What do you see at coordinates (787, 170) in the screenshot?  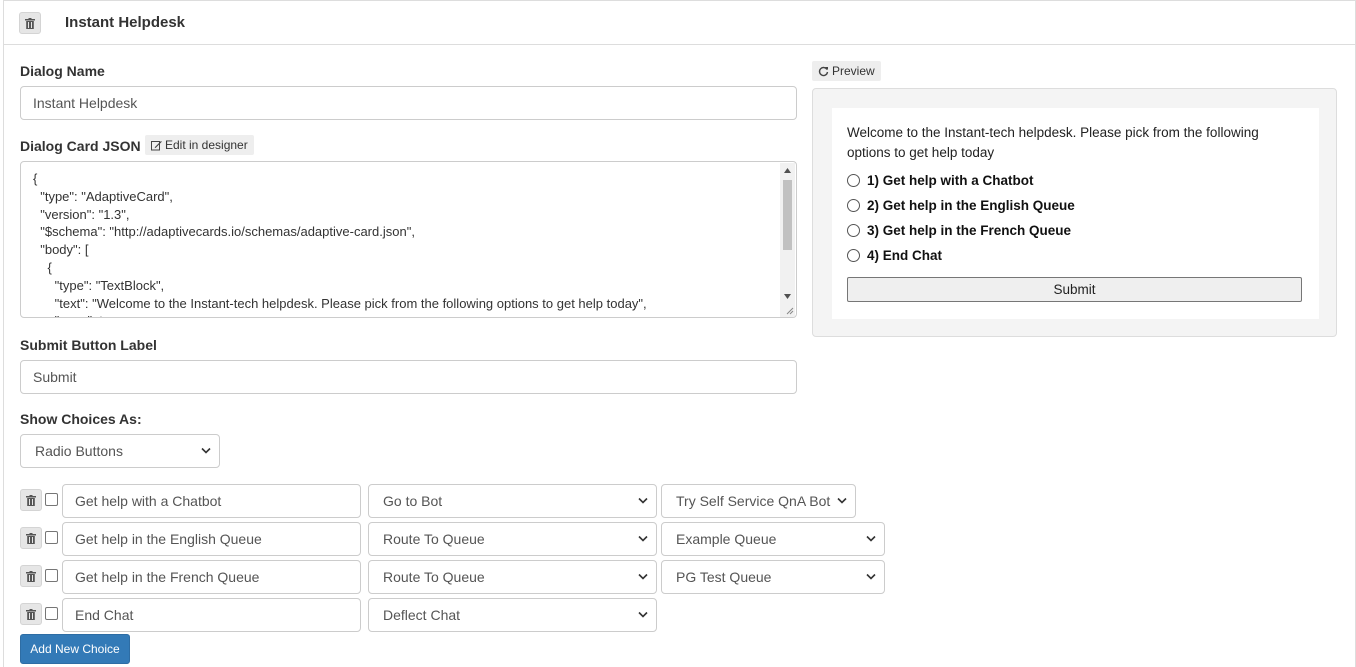 I see `scroll-up-arrow-icon` at bounding box center [787, 170].